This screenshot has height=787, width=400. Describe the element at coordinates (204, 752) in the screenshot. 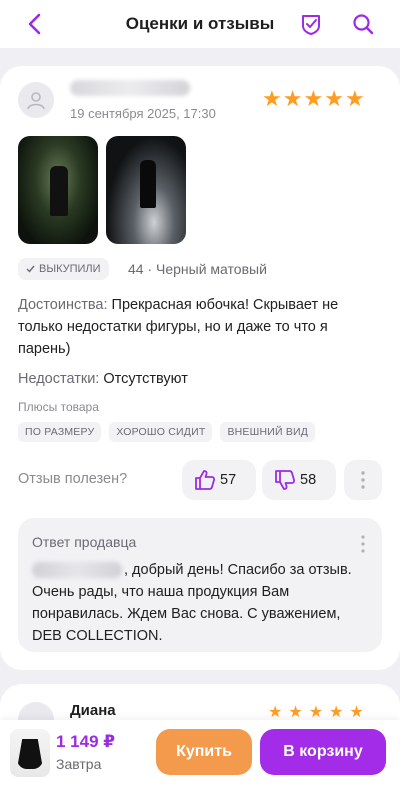

I see `buy-button: Купить` at that location.